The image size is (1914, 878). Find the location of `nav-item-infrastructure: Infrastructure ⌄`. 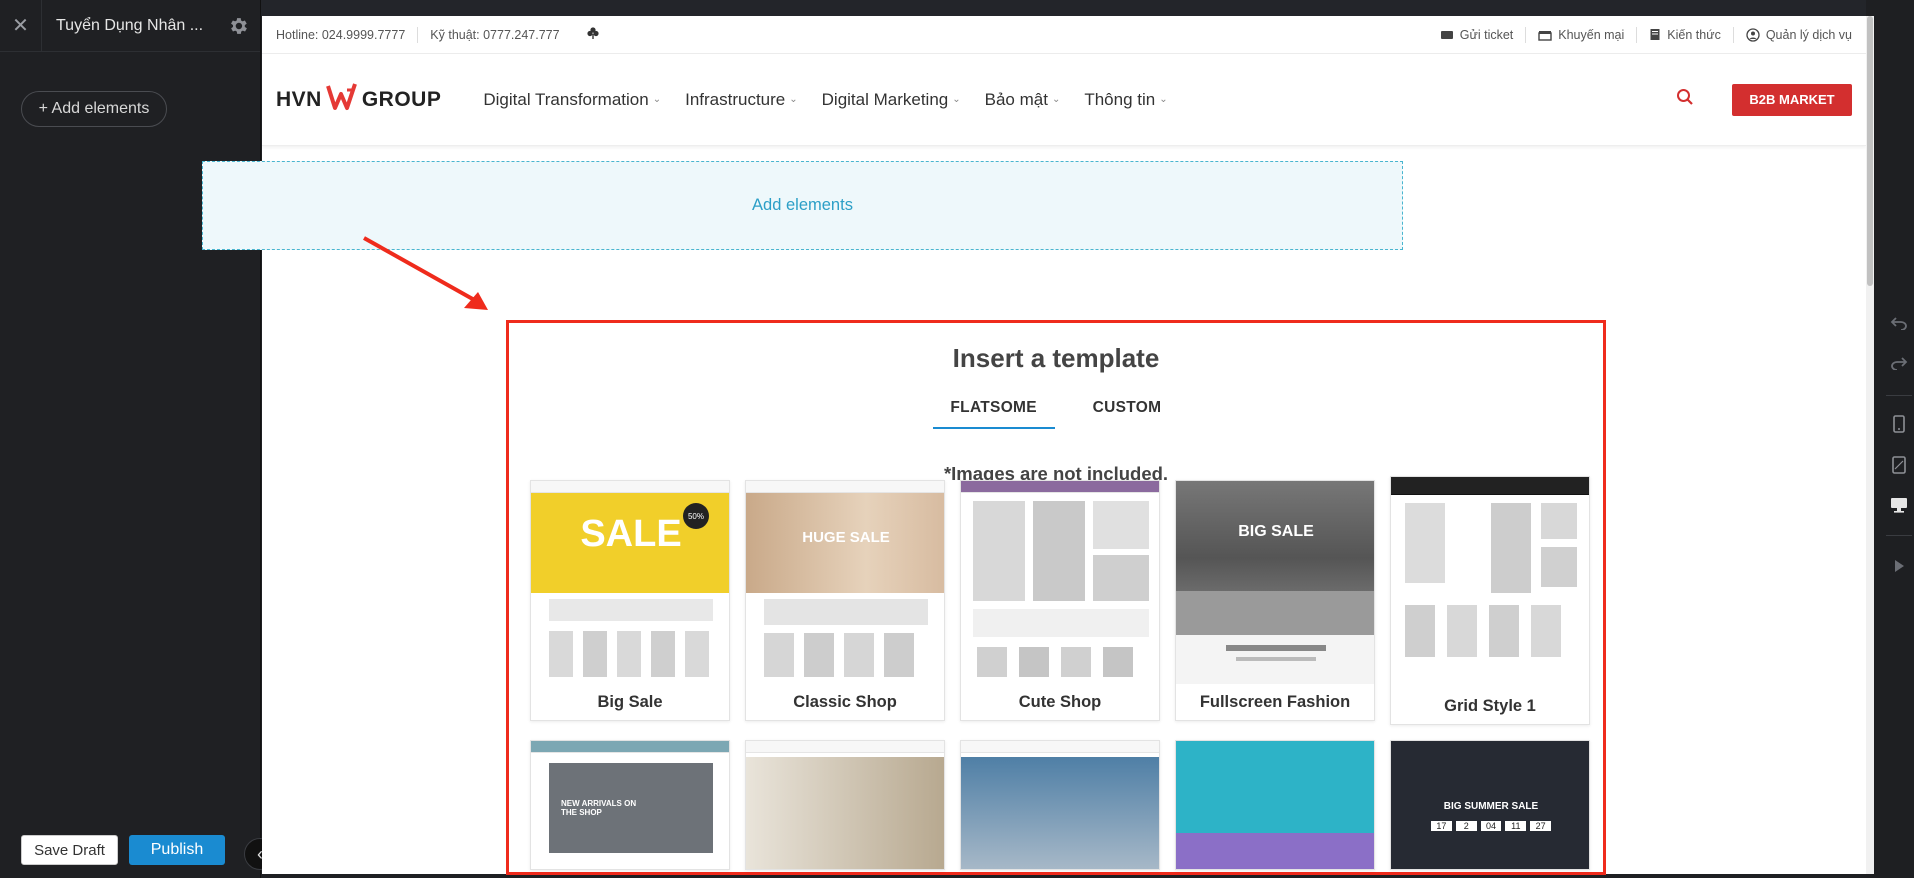

nav-item-infrastructure: Infrastructure ⌄ is located at coordinates (741, 100).